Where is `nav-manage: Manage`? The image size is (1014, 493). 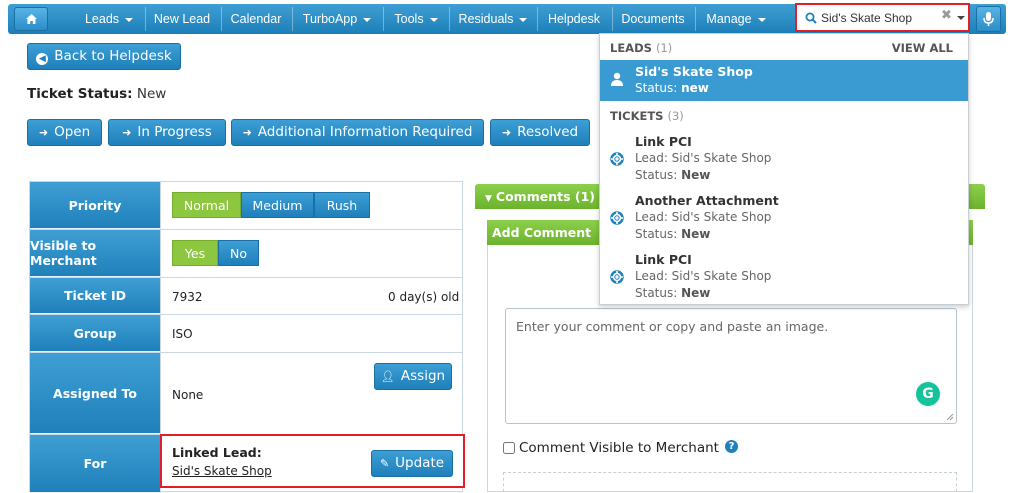
nav-manage: Manage is located at coordinates (736, 19).